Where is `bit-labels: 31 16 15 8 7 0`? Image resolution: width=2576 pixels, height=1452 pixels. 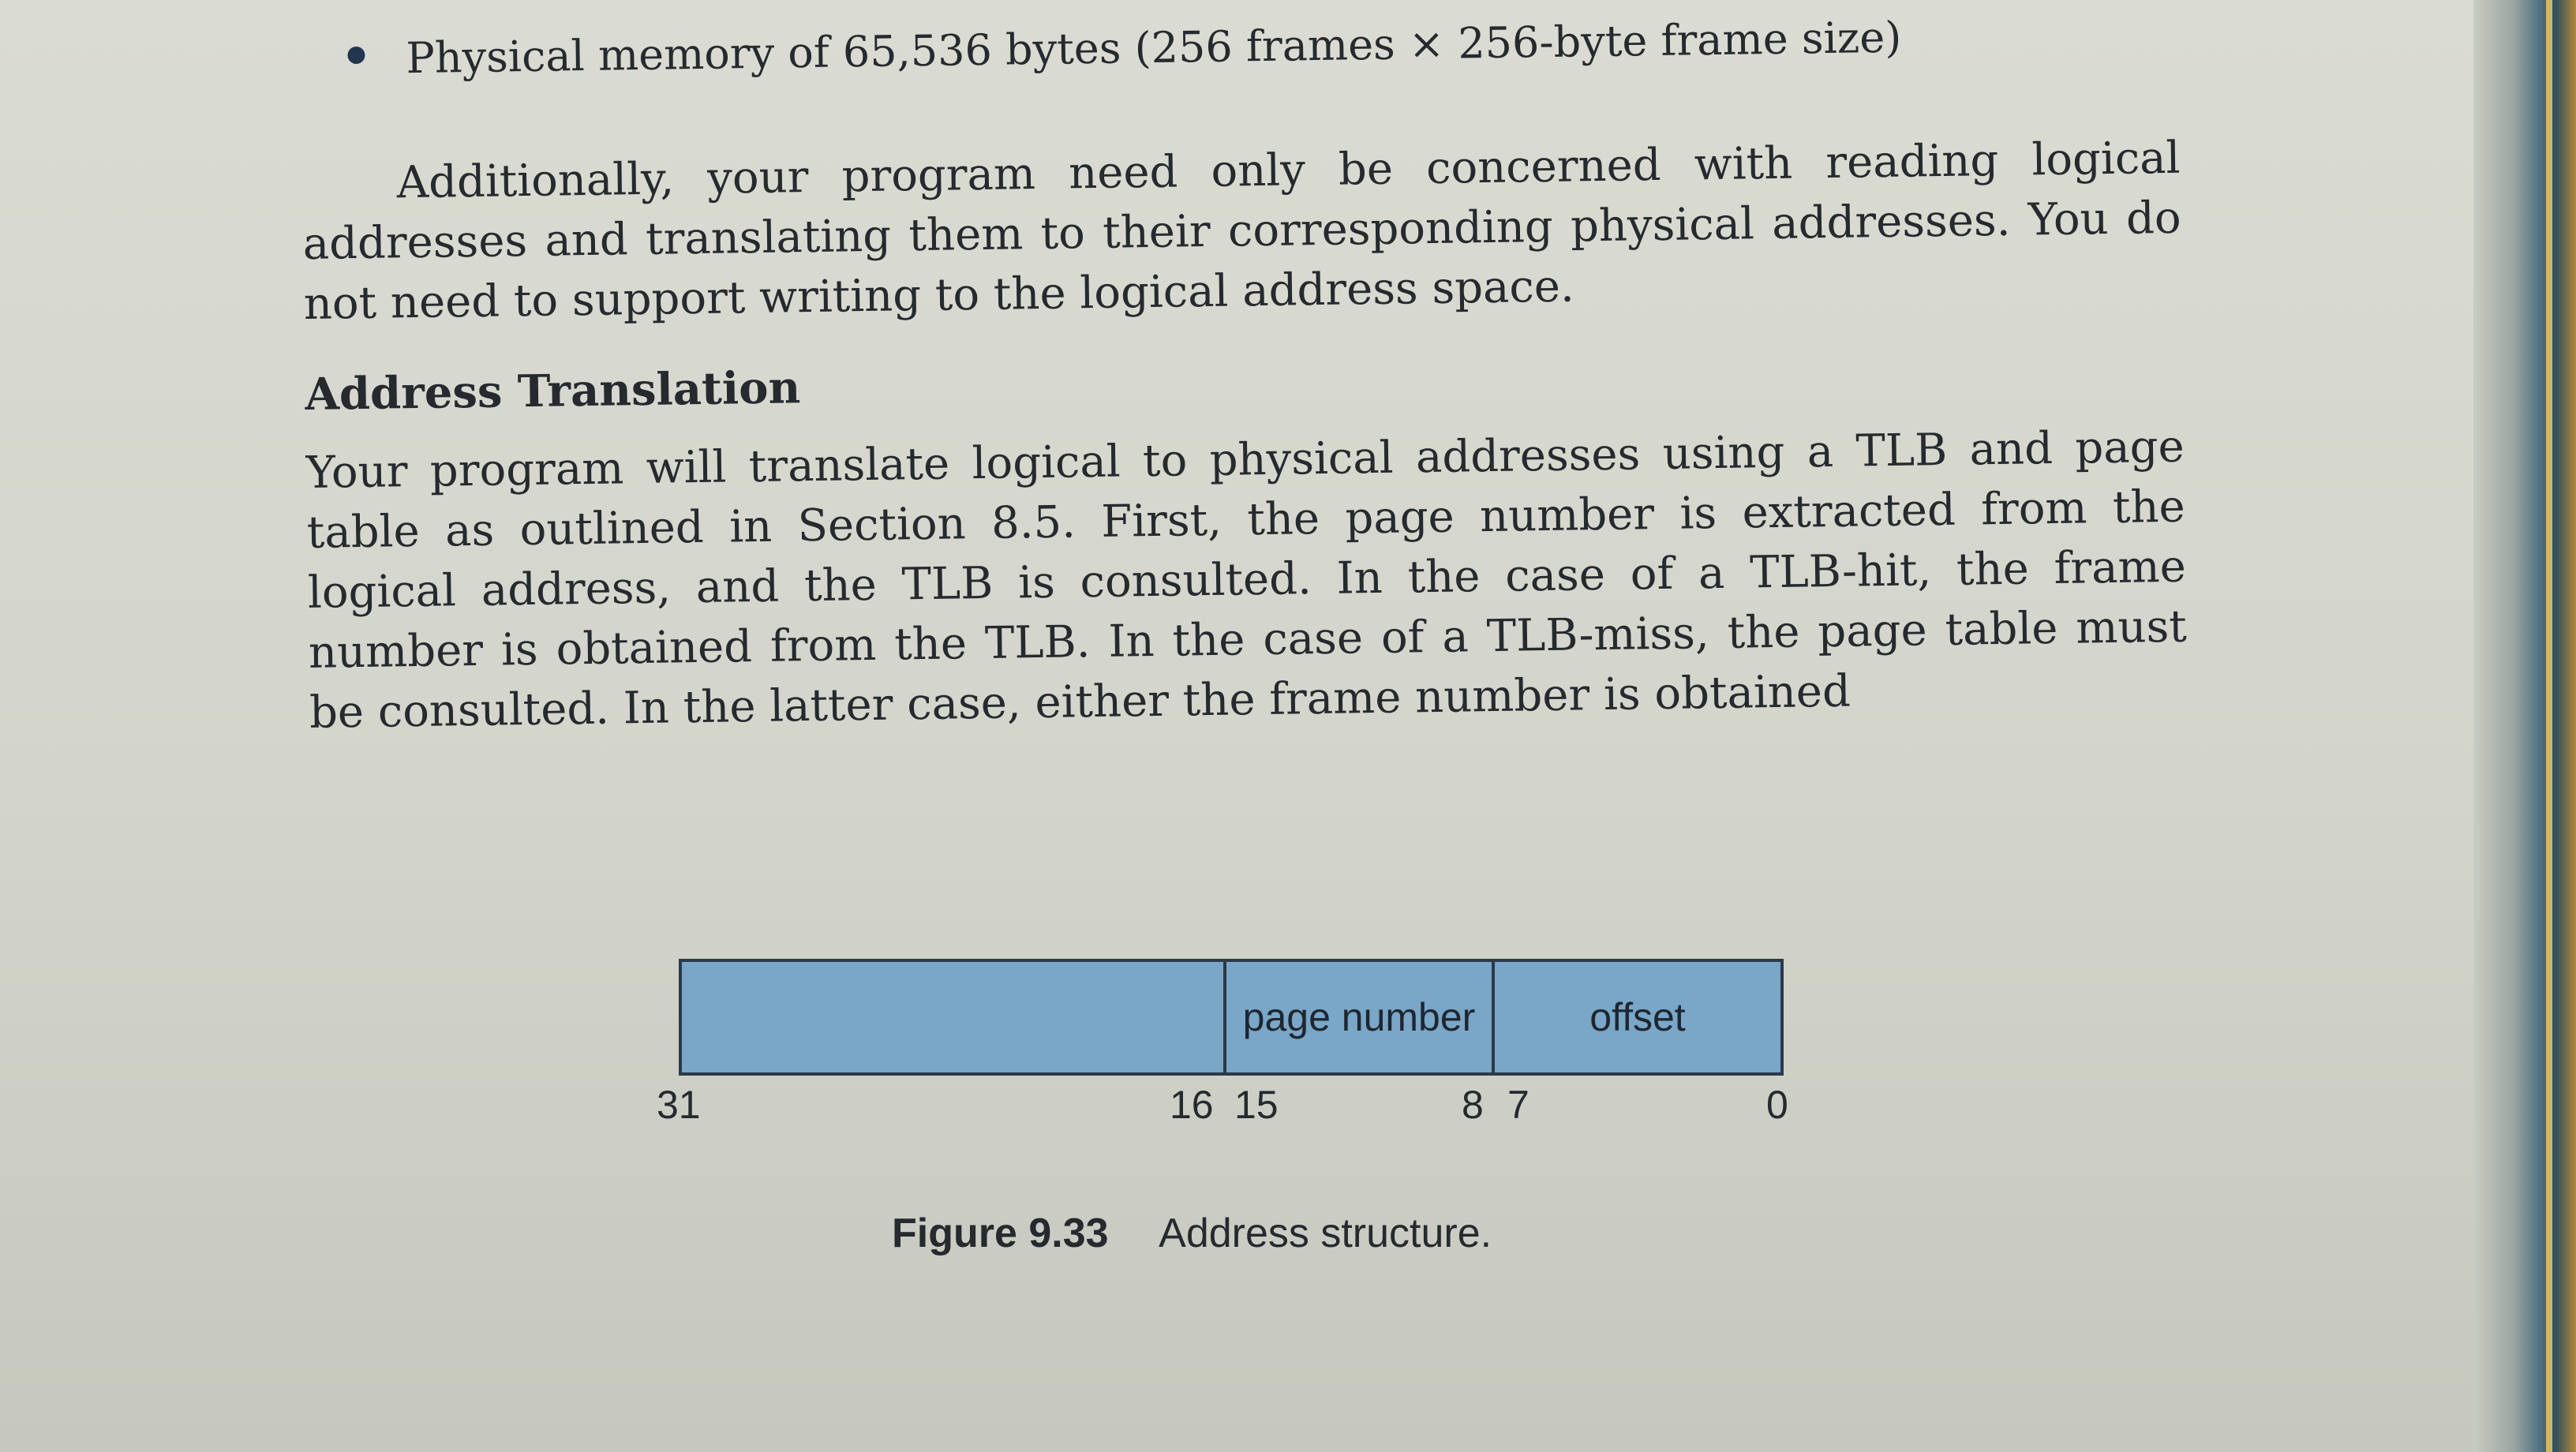 bit-labels: 31 16 15 8 7 0 is located at coordinates (1222, 1109).